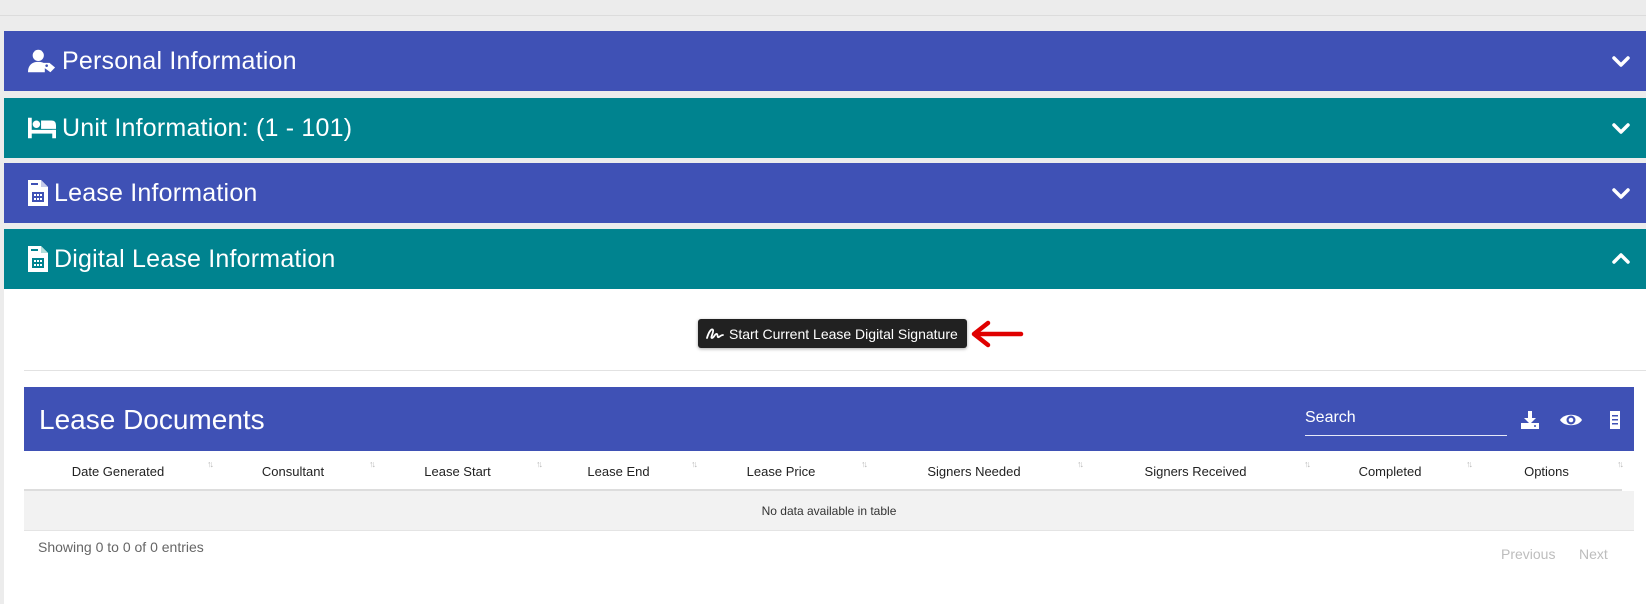 This screenshot has width=1646, height=604. I want to click on panel-personal-information: Personal Information, so click(825, 61).